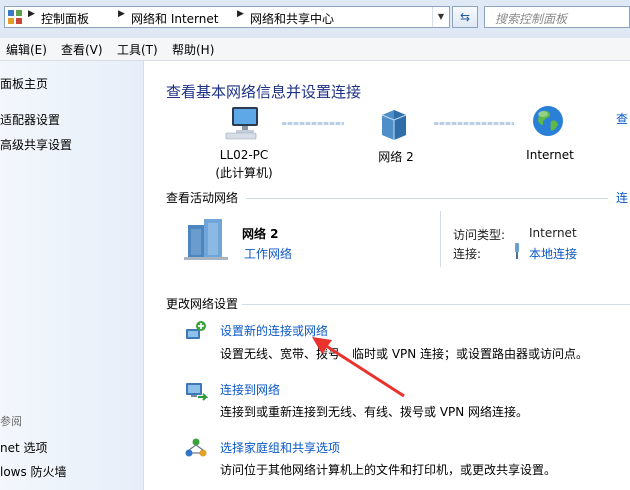 This screenshot has height=490, width=630. I want to click on task-connect-network-desc: 连接到或重新连接到无线、有线、拨号或 VPN 网络连接。, so click(374, 412).